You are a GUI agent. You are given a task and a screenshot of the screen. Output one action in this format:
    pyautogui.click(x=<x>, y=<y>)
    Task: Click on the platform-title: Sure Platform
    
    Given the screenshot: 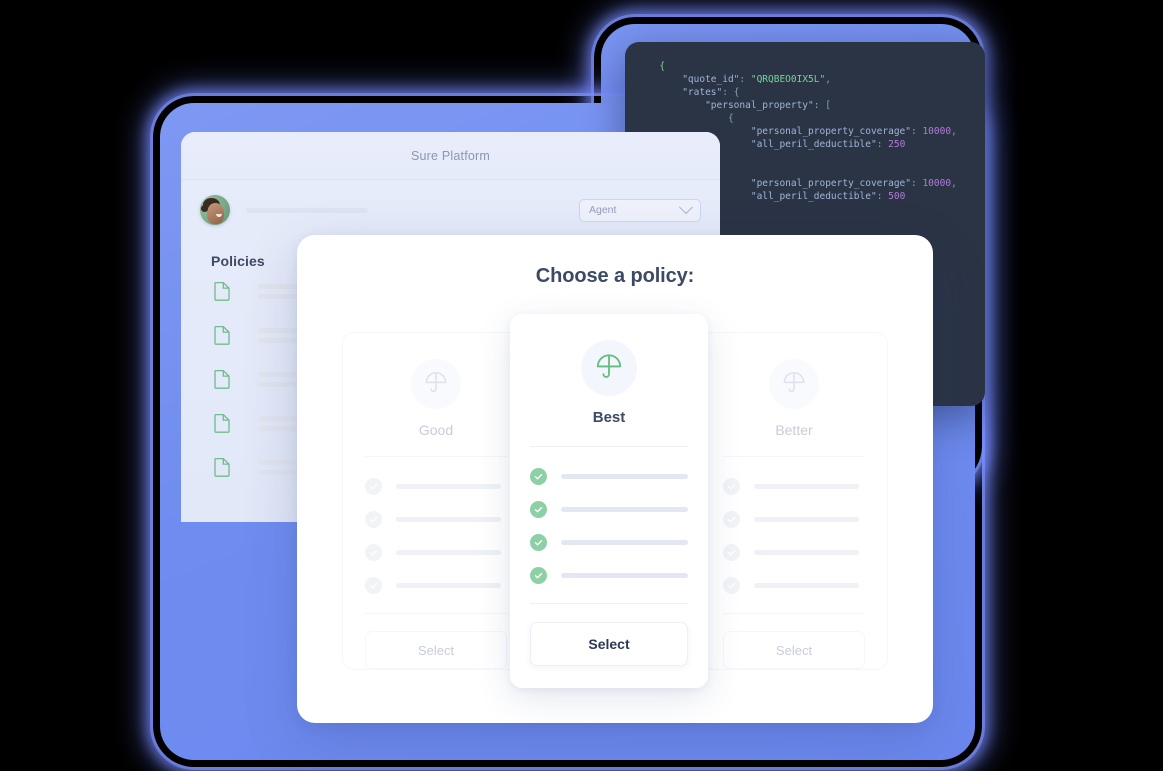 What is the action you would take?
    pyautogui.click(x=450, y=155)
    